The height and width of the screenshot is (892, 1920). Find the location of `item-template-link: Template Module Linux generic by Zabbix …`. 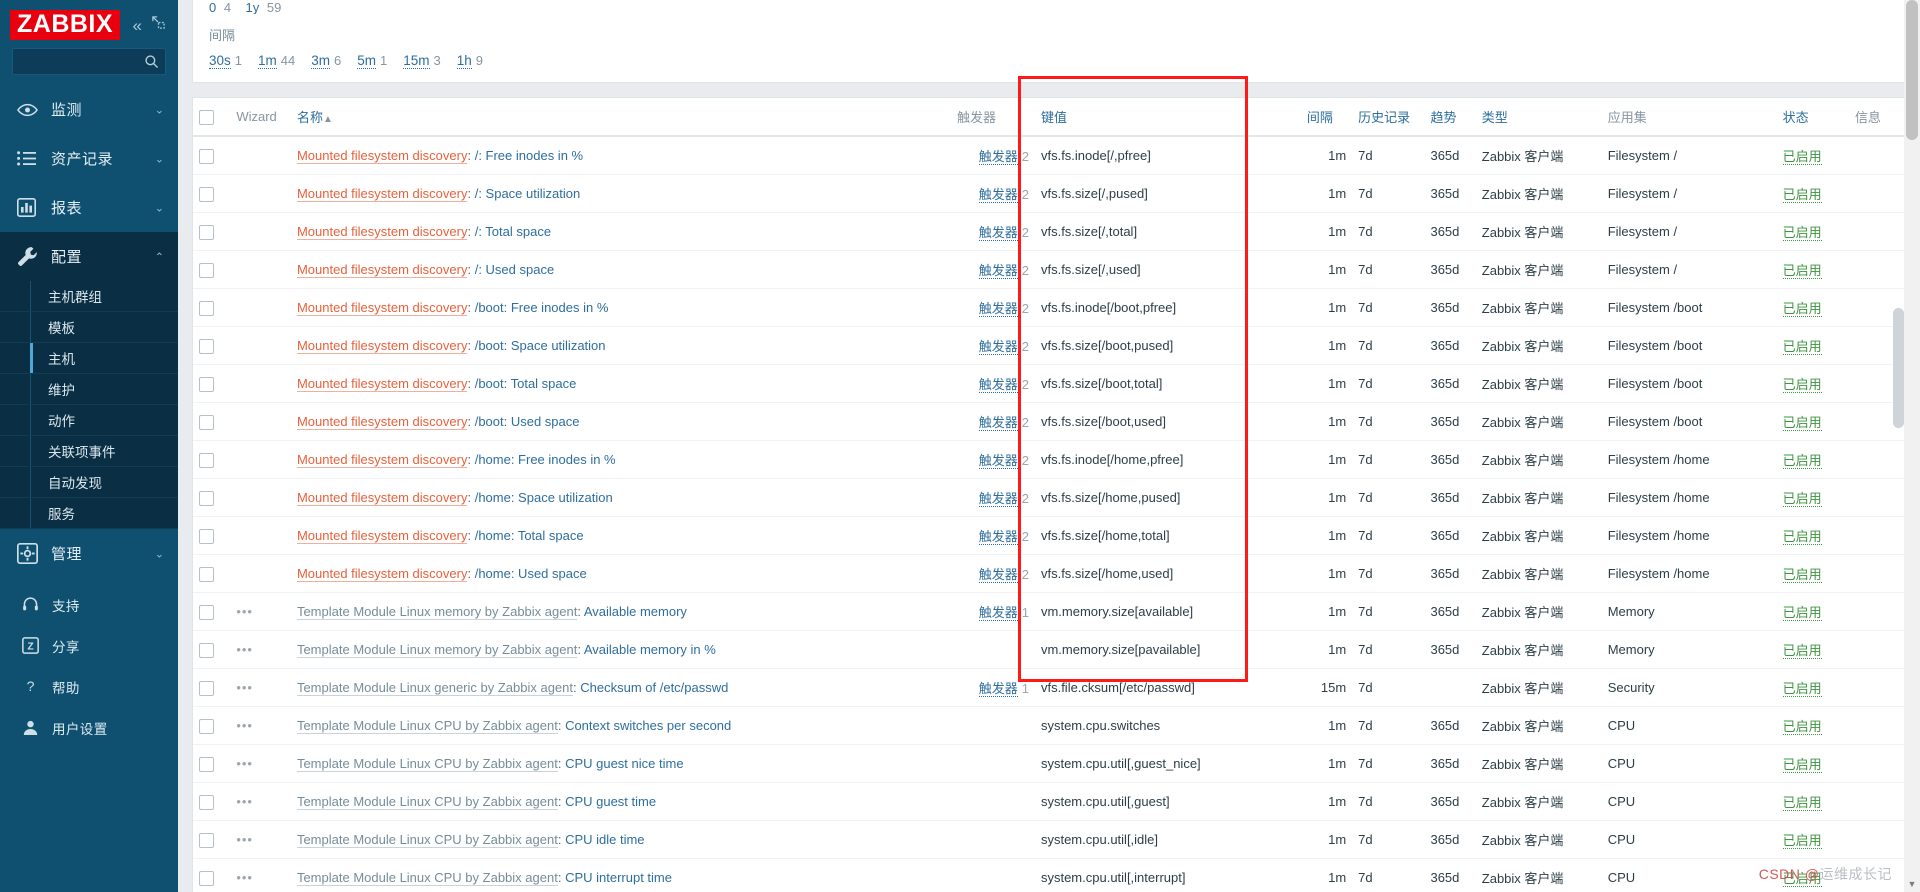

item-template-link: Template Module Linux generic by Zabbix … is located at coordinates (435, 688).